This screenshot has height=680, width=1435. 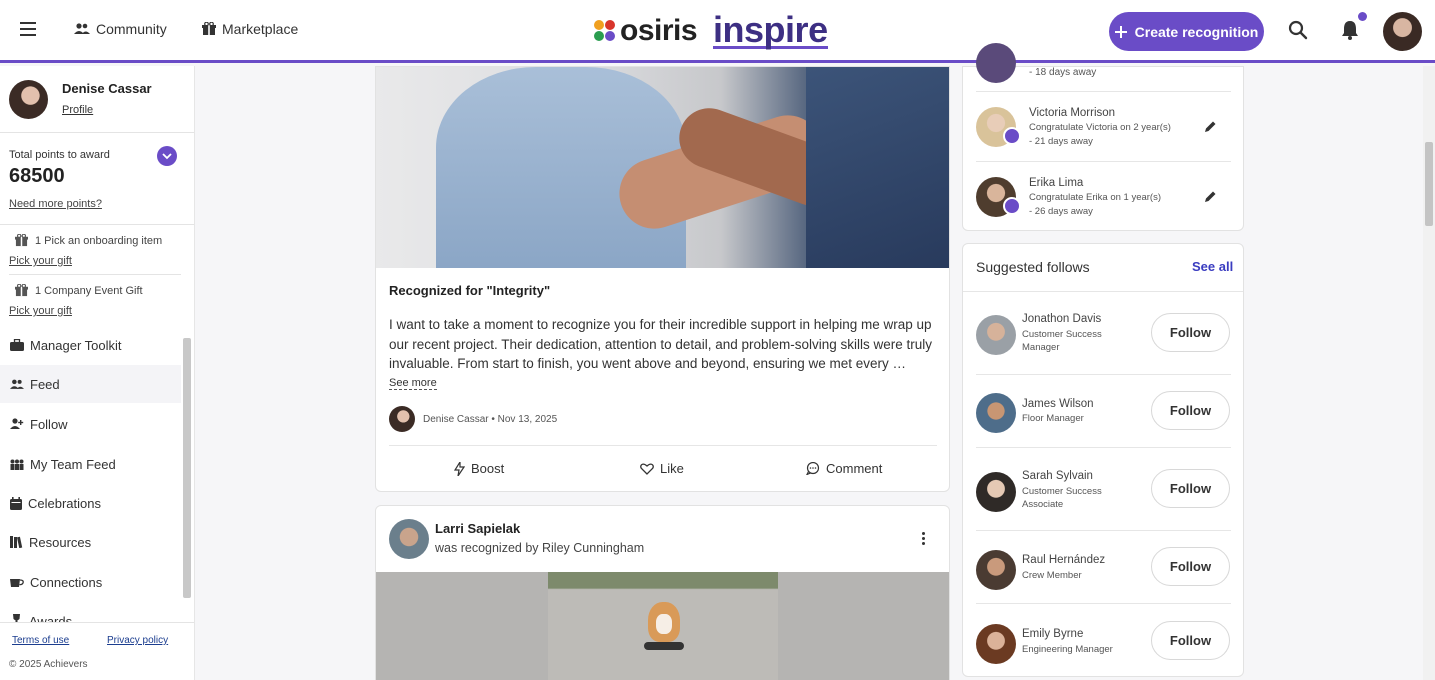 What do you see at coordinates (79, 290) in the screenshot?
I see `gift-item: 1 Company Event Gift` at bounding box center [79, 290].